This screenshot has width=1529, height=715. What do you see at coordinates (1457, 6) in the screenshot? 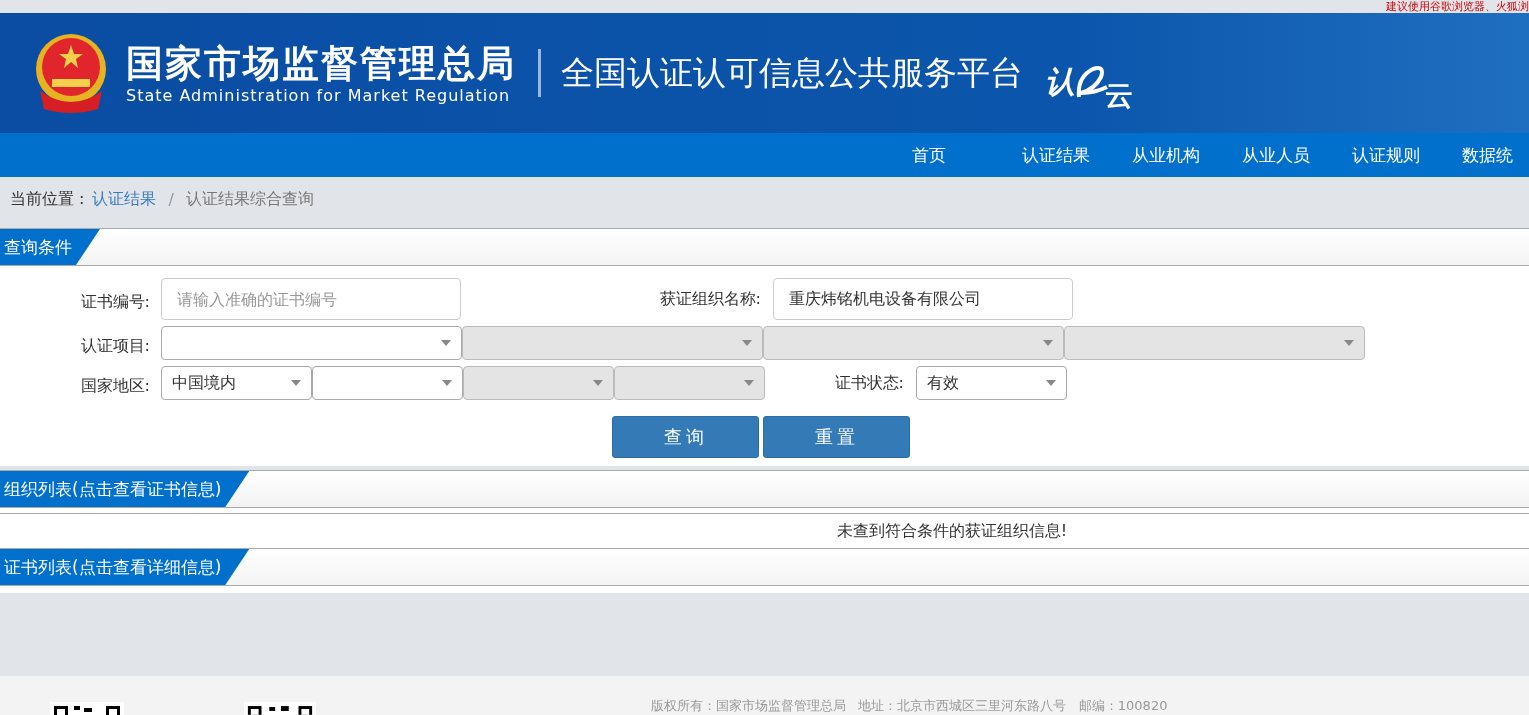
I see `browser-notice: 建议使用谷歌浏览器、火狐浏` at bounding box center [1457, 6].